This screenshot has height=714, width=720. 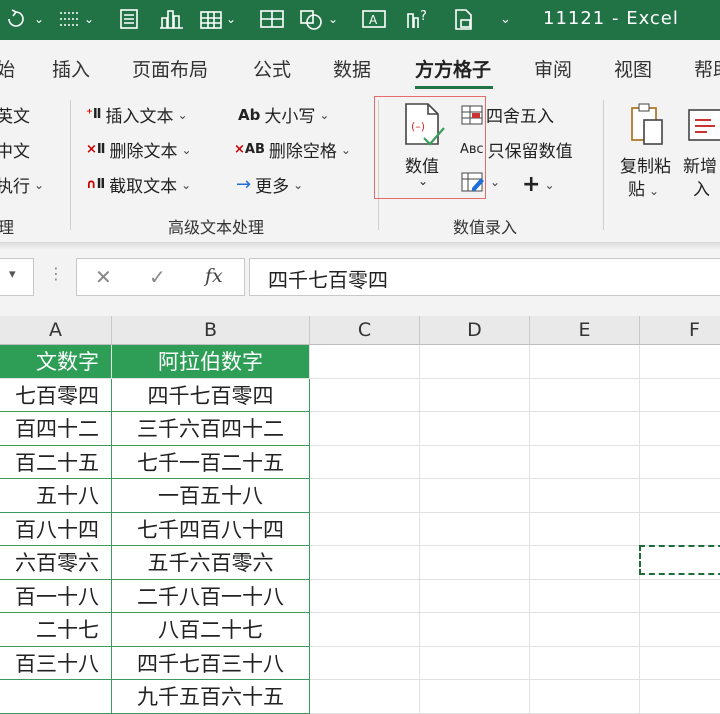 I want to click on round-button: 四舍五入, so click(x=507, y=114).